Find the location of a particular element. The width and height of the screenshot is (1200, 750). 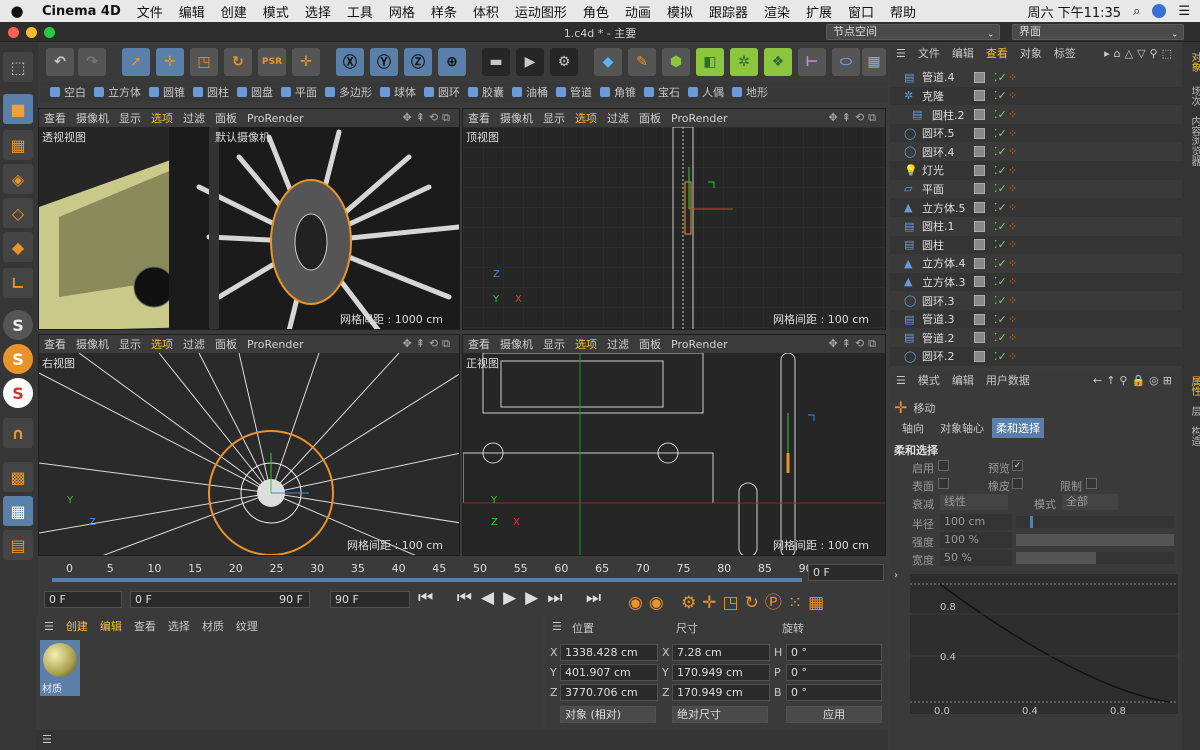

menu-volume: 体积 is located at coordinates (486, 11).